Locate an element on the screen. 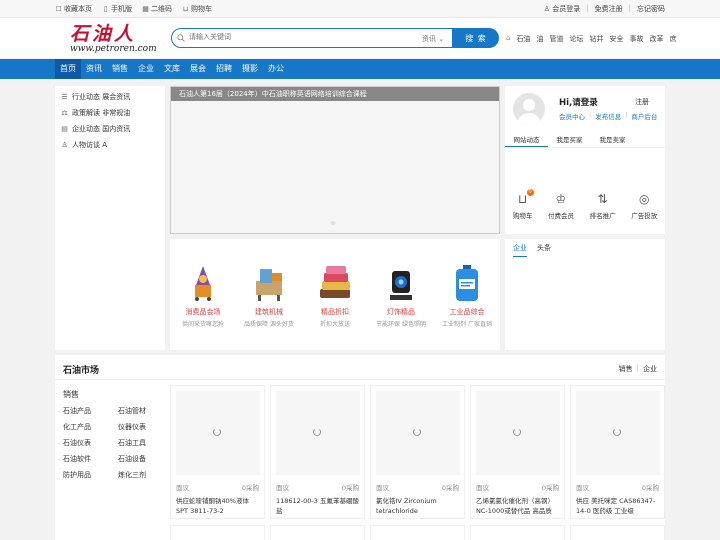  product-name: 118612-00-3 五氟苯基硼酸盐 is located at coordinates (318, 506).